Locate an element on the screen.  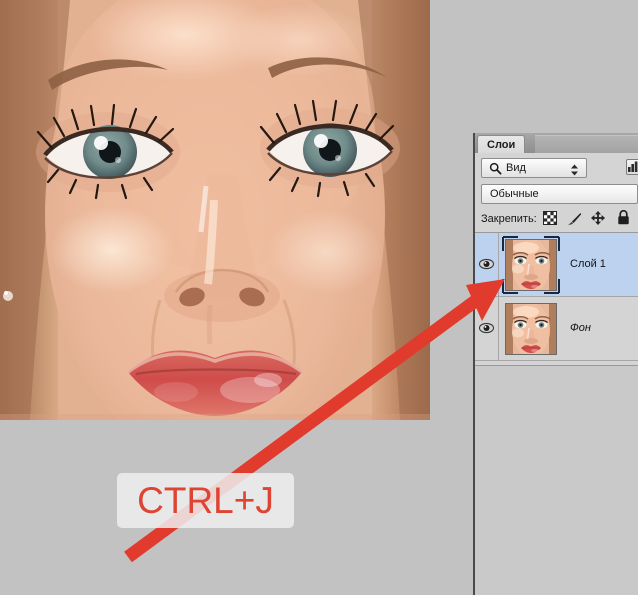
shortcut-label: CTRL+J is located at coordinates (205, 500).